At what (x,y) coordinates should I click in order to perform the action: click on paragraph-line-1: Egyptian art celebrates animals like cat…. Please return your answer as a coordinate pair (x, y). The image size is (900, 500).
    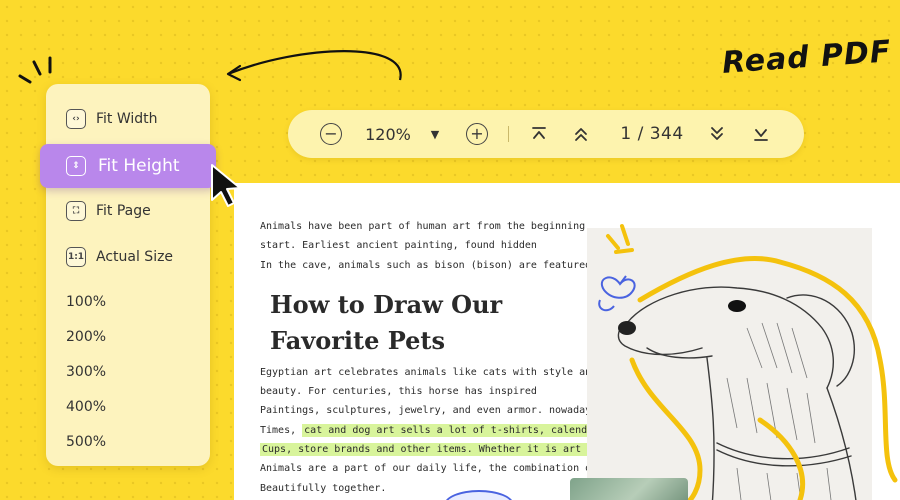
    Looking at the image, I should click on (447, 372).